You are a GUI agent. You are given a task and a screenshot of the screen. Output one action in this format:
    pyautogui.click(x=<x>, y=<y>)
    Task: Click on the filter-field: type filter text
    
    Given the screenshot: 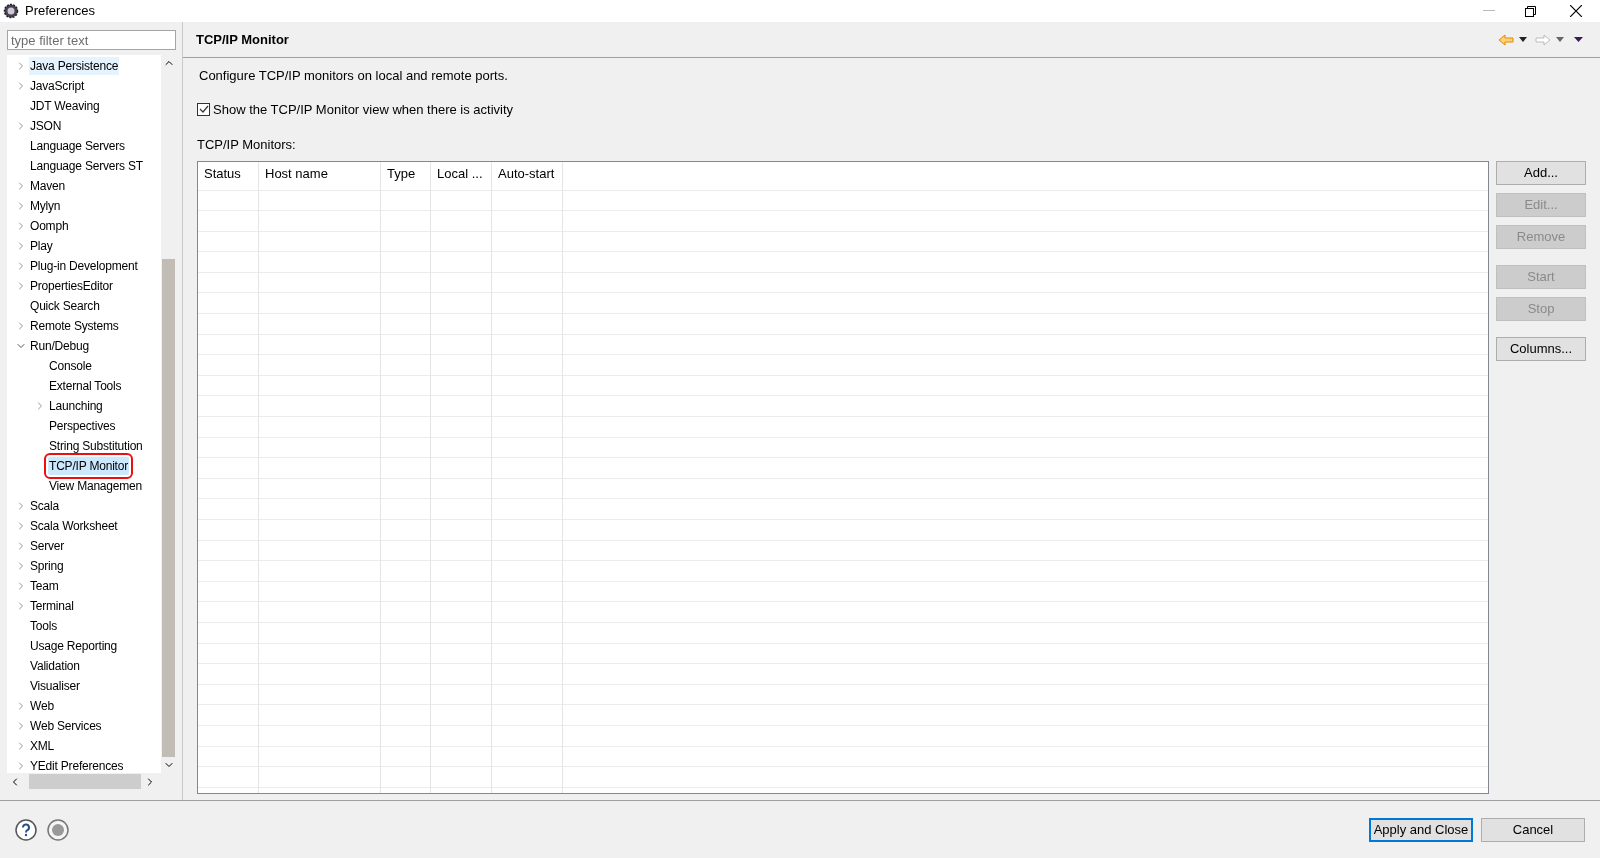 What is the action you would take?
    pyautogui.click(x=91, y=40)
    